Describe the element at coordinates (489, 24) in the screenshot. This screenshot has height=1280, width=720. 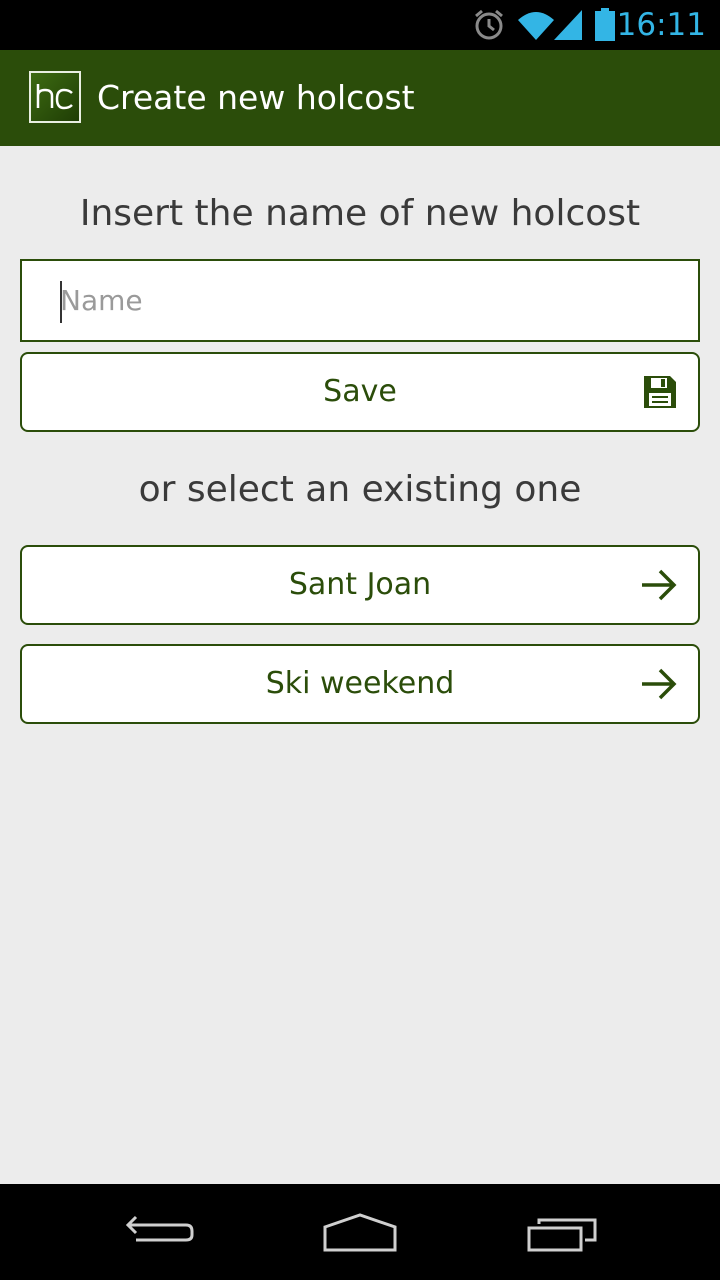
I see `alarm-icon` at that location.